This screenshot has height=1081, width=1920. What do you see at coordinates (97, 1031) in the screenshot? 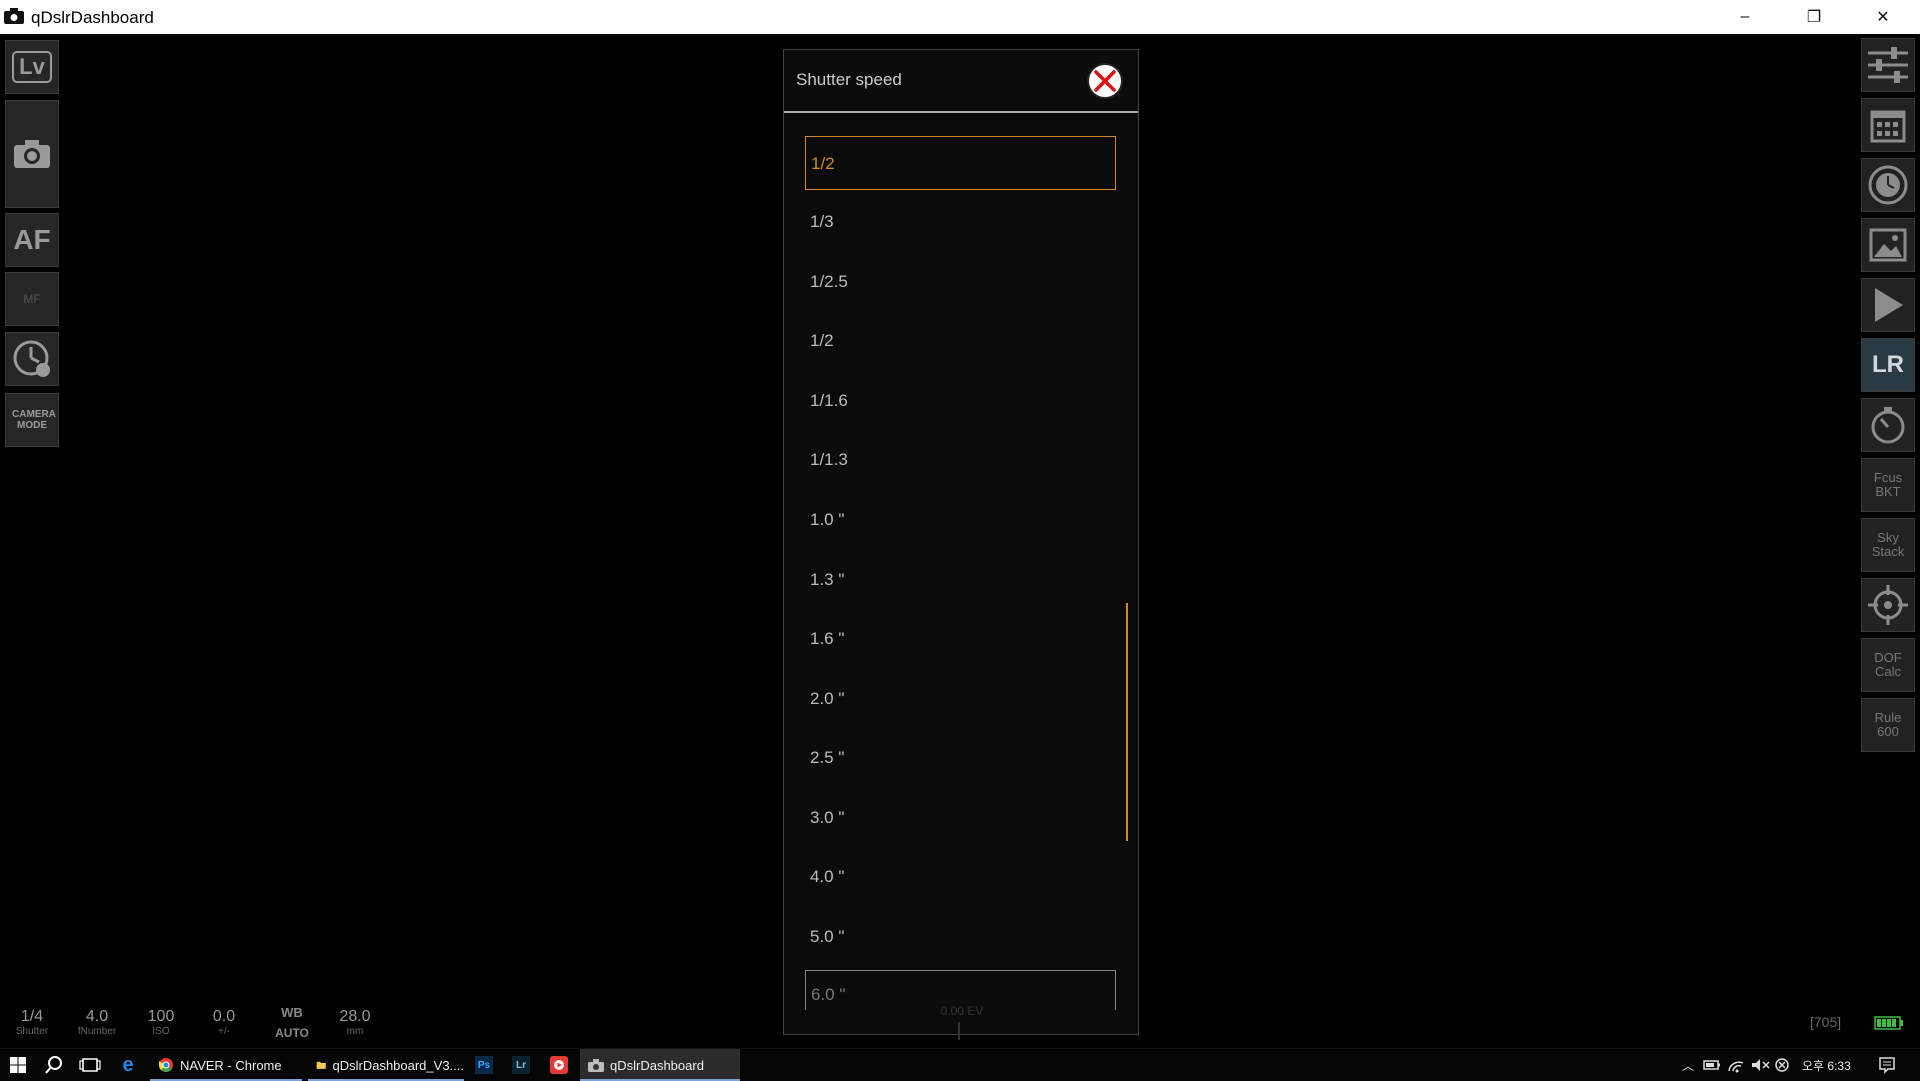
I see `fnumber-label: fNumber` at bounding box center [97, 1031].